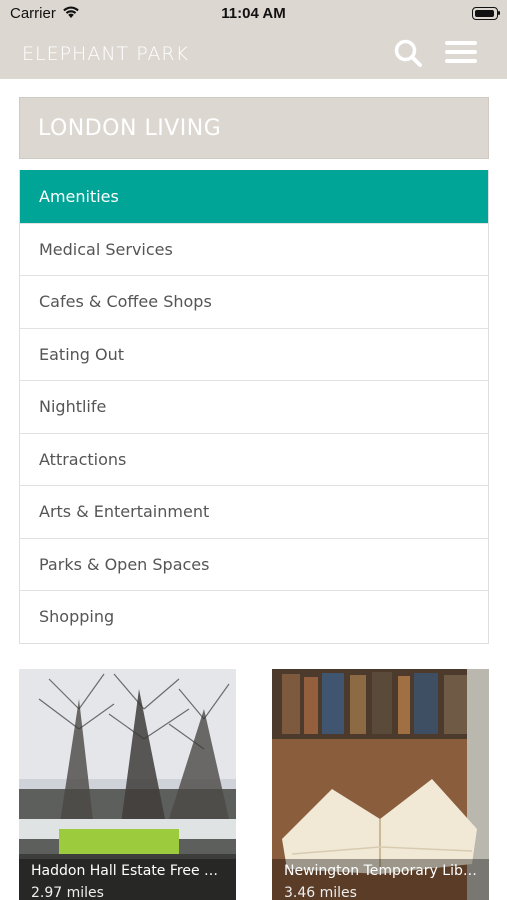 This screenshot has width=507, height=900. I want to click on category-item-medical-services: Medical Services, so click(254, 248).